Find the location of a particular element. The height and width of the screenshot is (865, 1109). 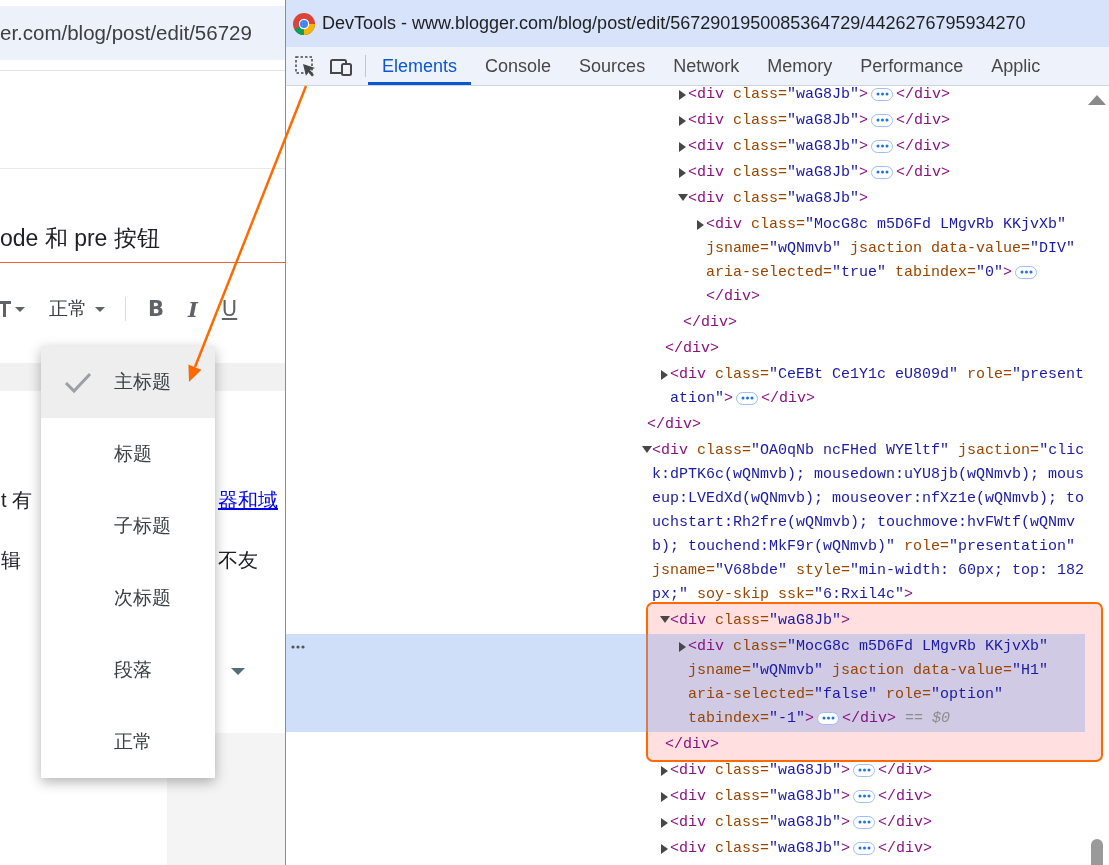

scroll-up-icon is located at coordinates (1097, 100).